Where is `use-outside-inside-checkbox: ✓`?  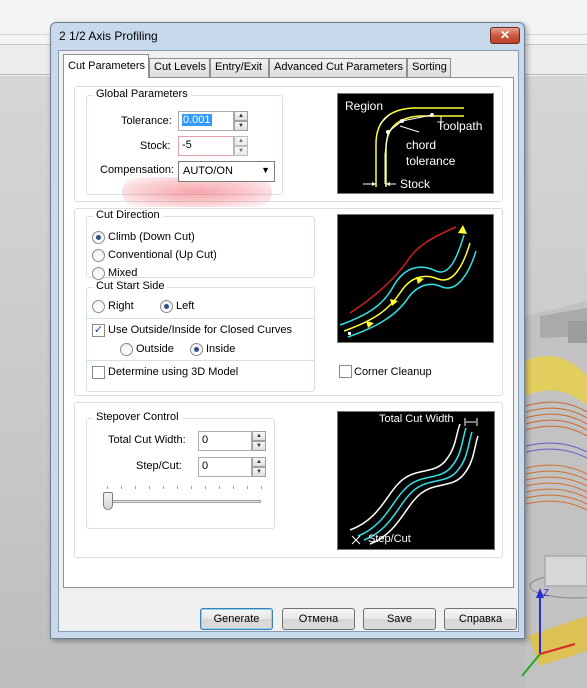 use-outside-inside-checkbox: ✓ is located at coordinates (98, 330).